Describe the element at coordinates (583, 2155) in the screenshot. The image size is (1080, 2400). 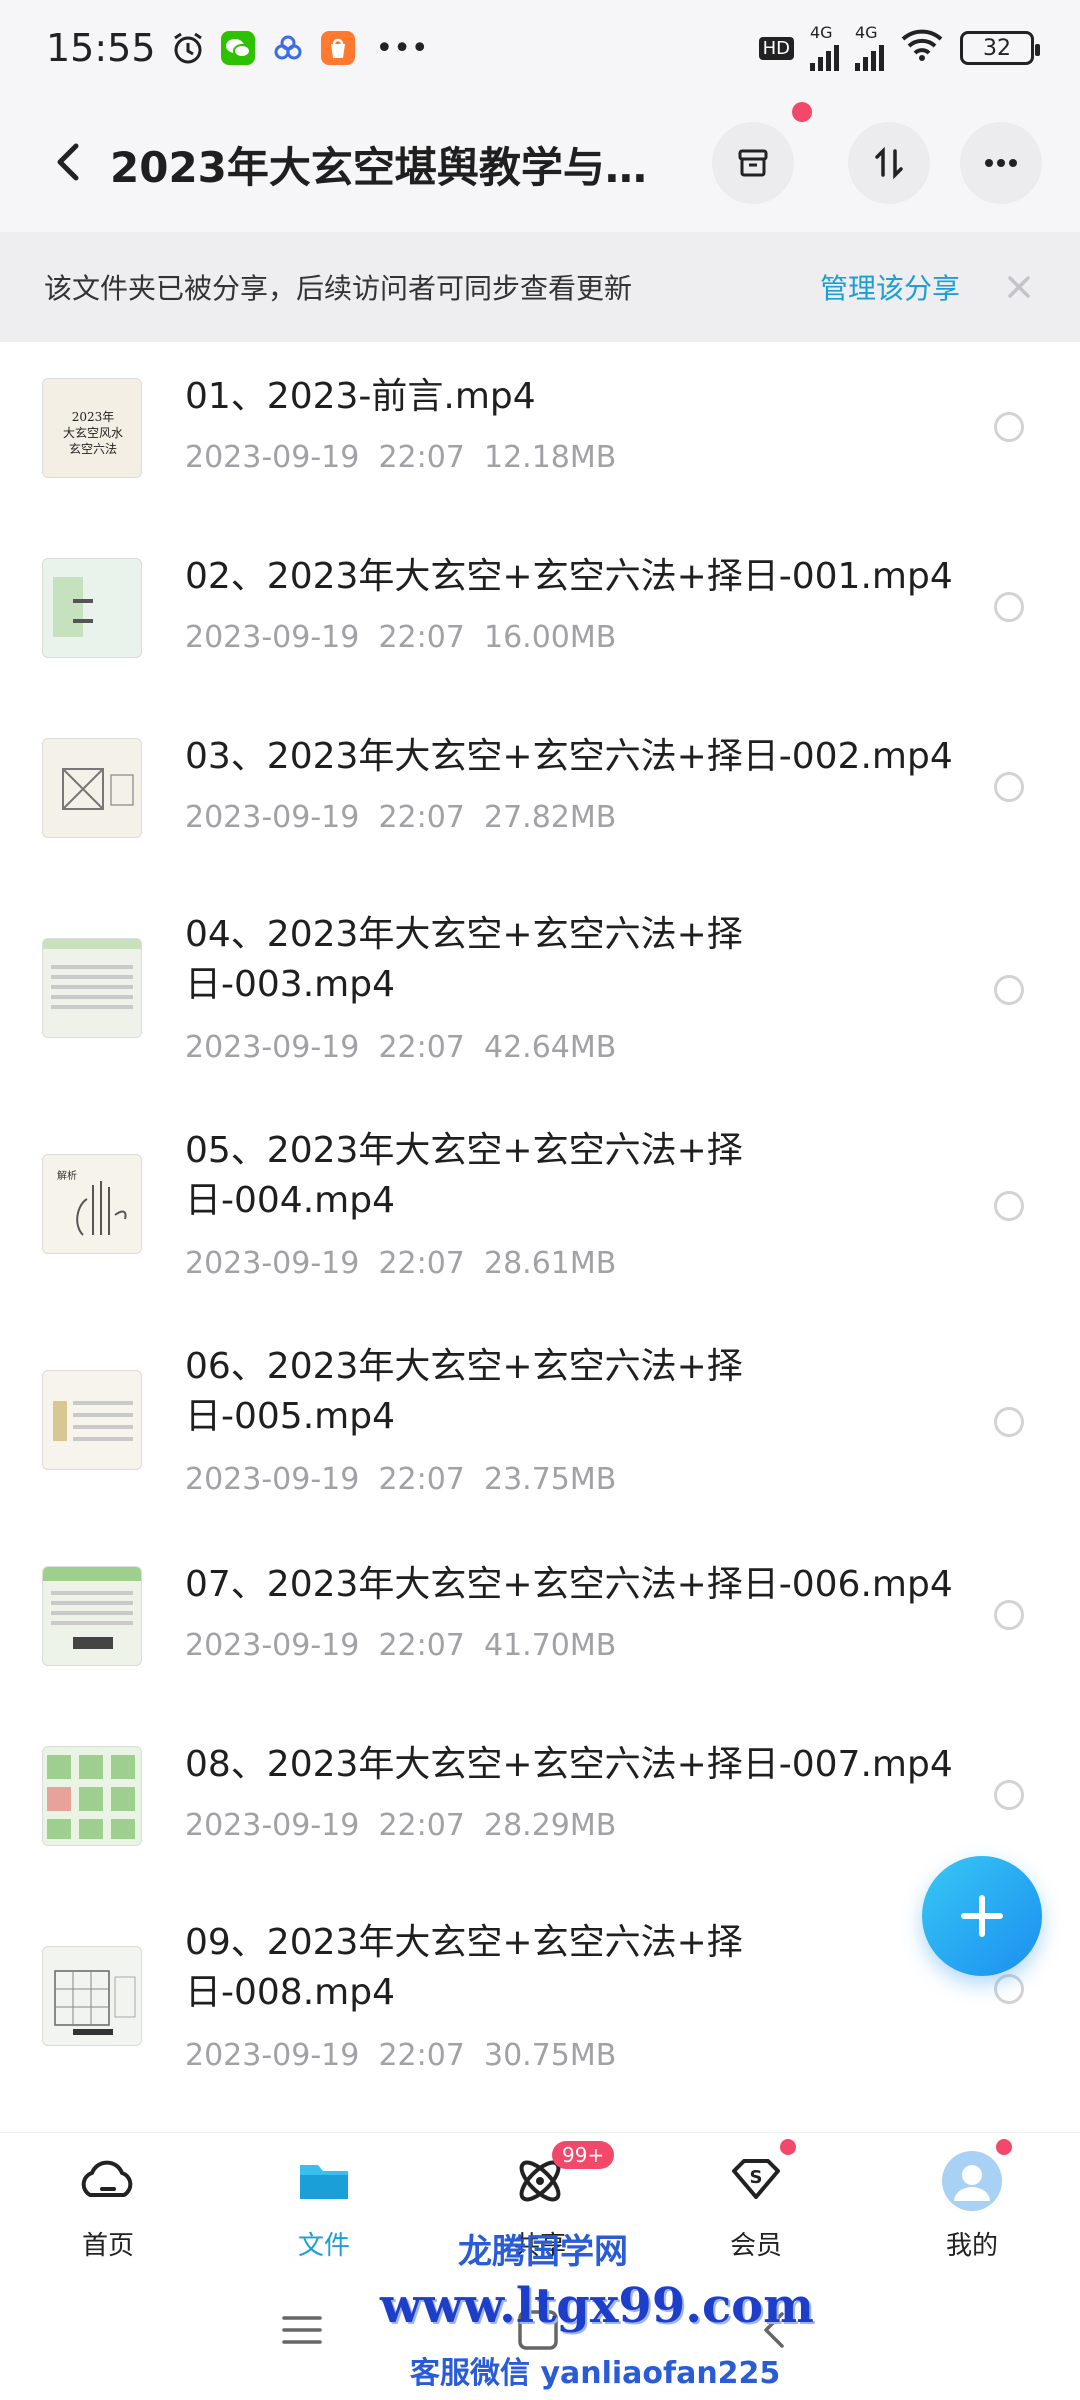
I see `share-badge: 99+` at that location.